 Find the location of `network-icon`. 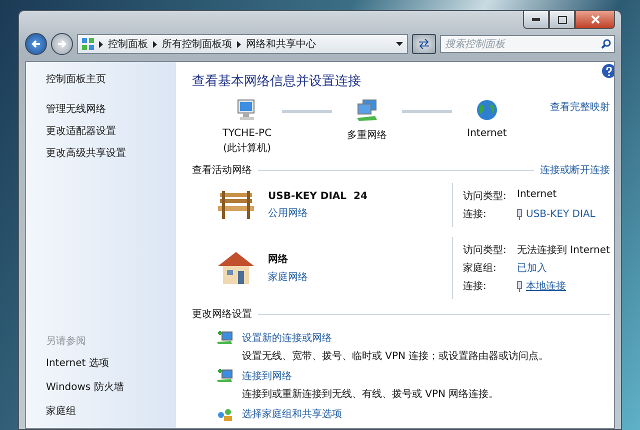

network-icon is located at coordinates (367, 110).